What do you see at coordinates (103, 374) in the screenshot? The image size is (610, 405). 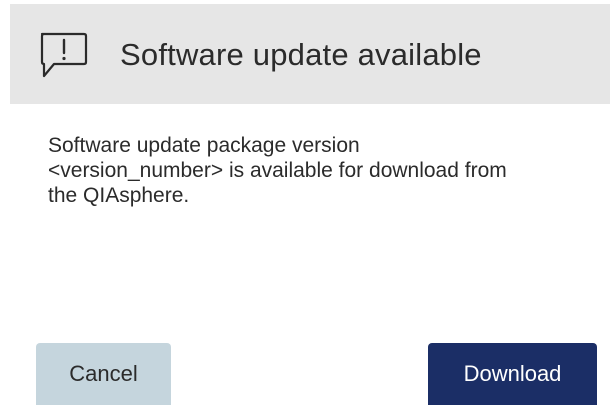 I see `cancel-button: Cancel` at bounding box center [103, 374].